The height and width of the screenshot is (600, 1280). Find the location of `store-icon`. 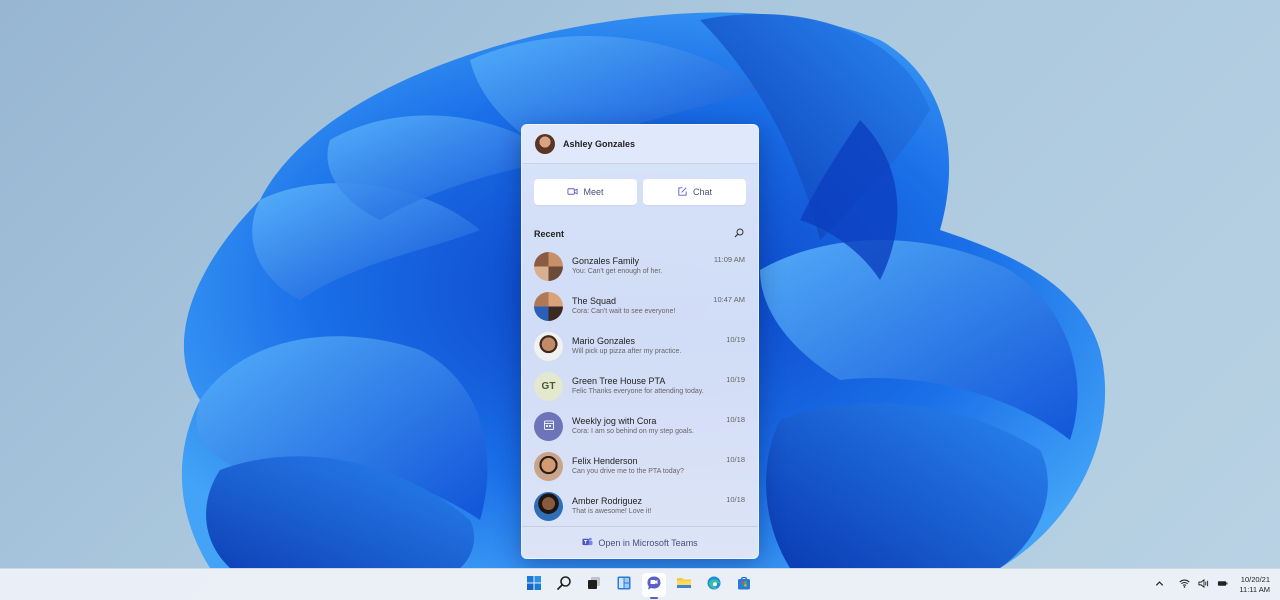

store-icon is located at coordinates (744, 585).